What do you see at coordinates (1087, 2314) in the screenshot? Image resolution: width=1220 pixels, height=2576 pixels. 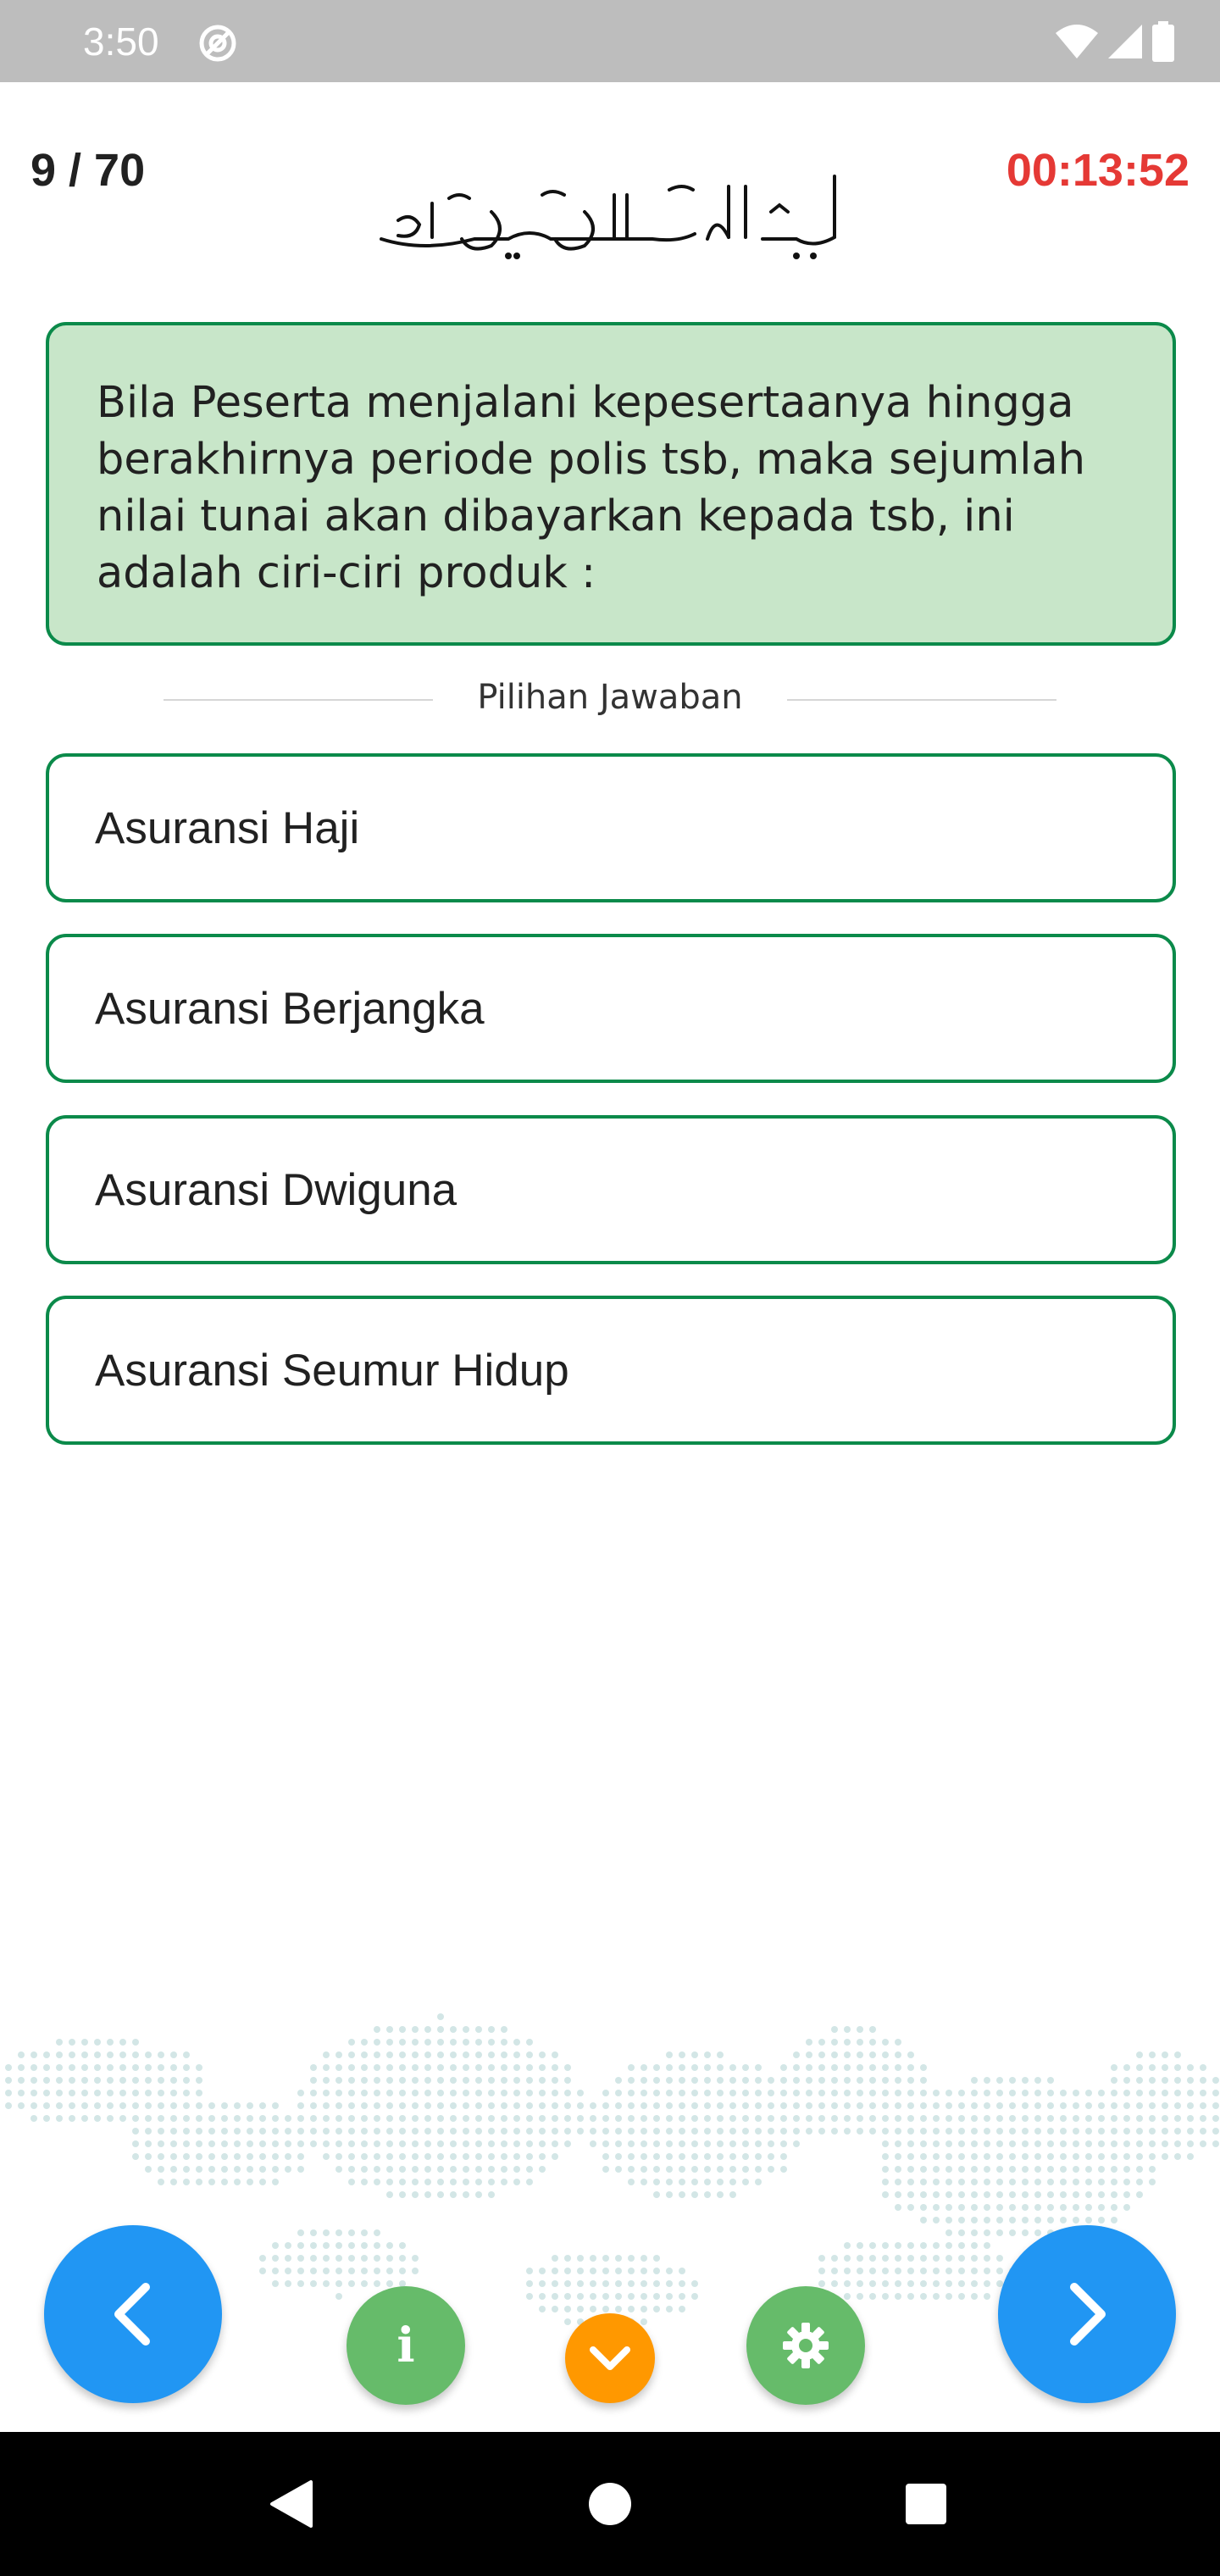 I see `next-question-button` at bounding box center [1087, 2314].